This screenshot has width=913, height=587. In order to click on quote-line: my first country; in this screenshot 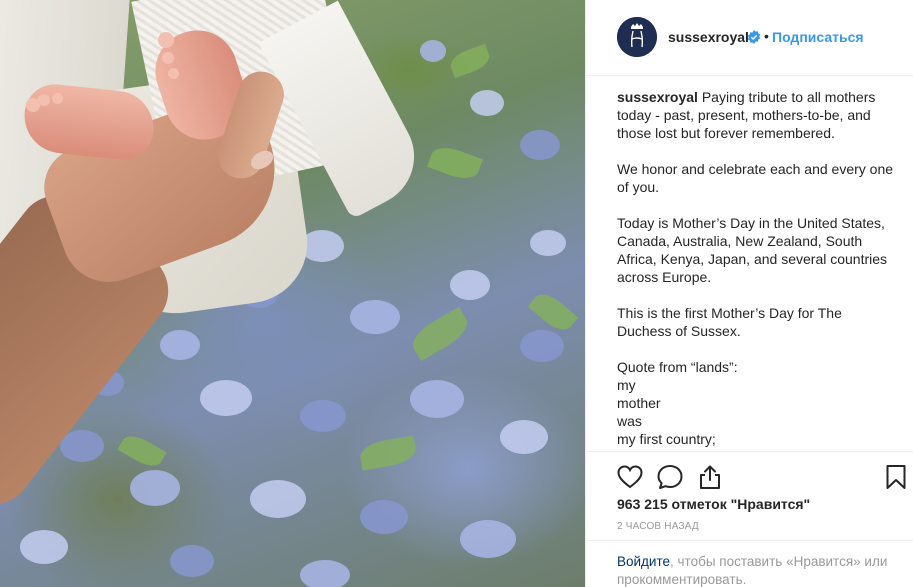, I will do `click(666, 439)`.